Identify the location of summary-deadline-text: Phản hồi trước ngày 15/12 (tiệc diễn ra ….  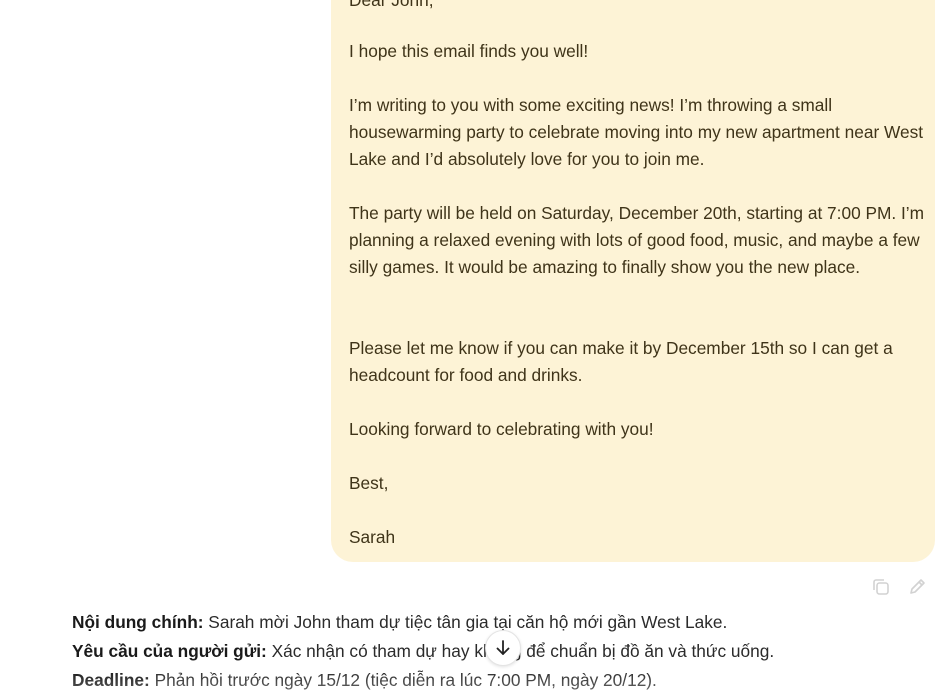
(403, 680).